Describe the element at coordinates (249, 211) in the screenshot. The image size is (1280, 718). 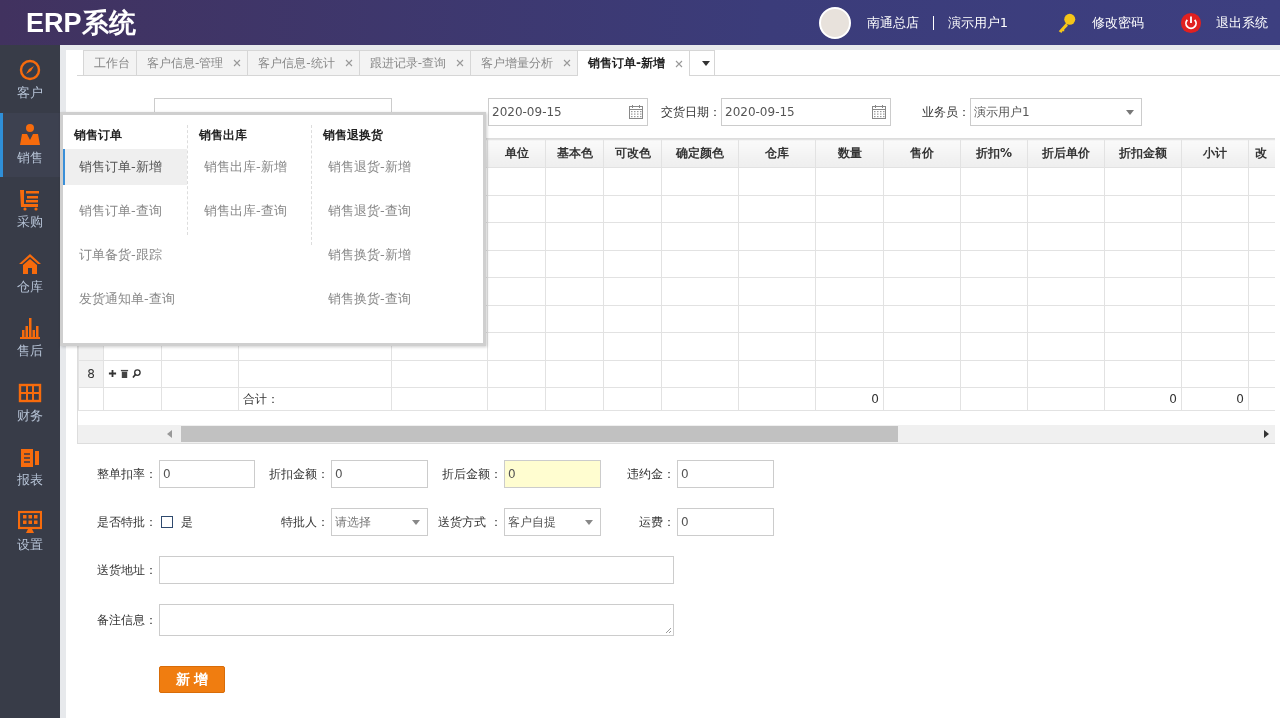
I see `menu-item: 销售出库-查询` at that location.